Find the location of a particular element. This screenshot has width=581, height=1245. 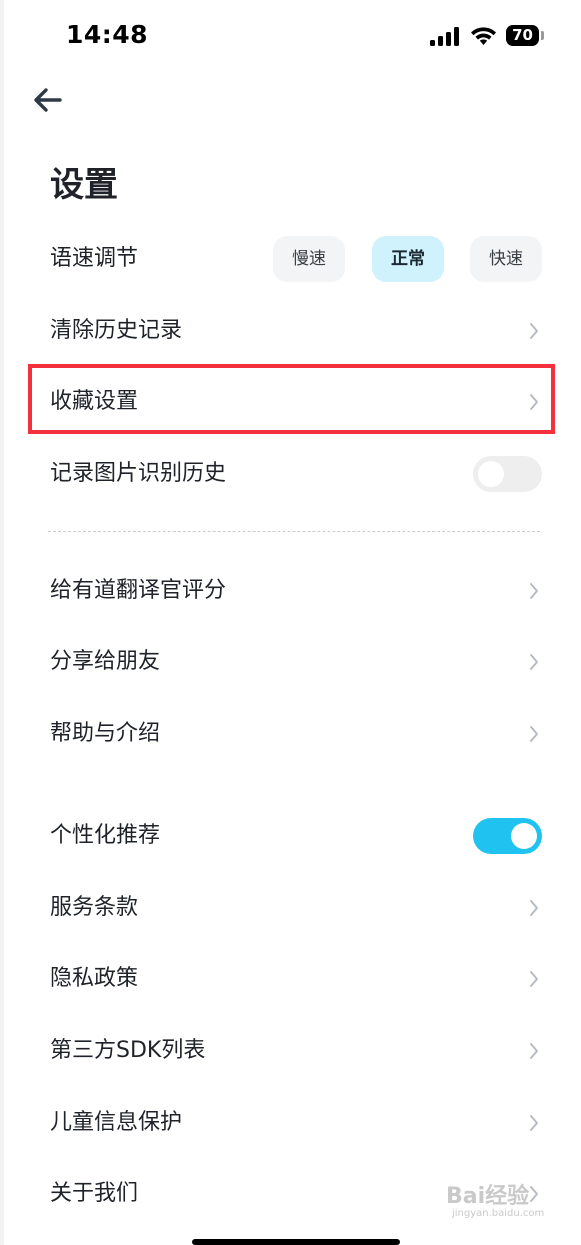

watermark: Bai经验 jingyan.baidu.com is located at coordinates (501, 1203).